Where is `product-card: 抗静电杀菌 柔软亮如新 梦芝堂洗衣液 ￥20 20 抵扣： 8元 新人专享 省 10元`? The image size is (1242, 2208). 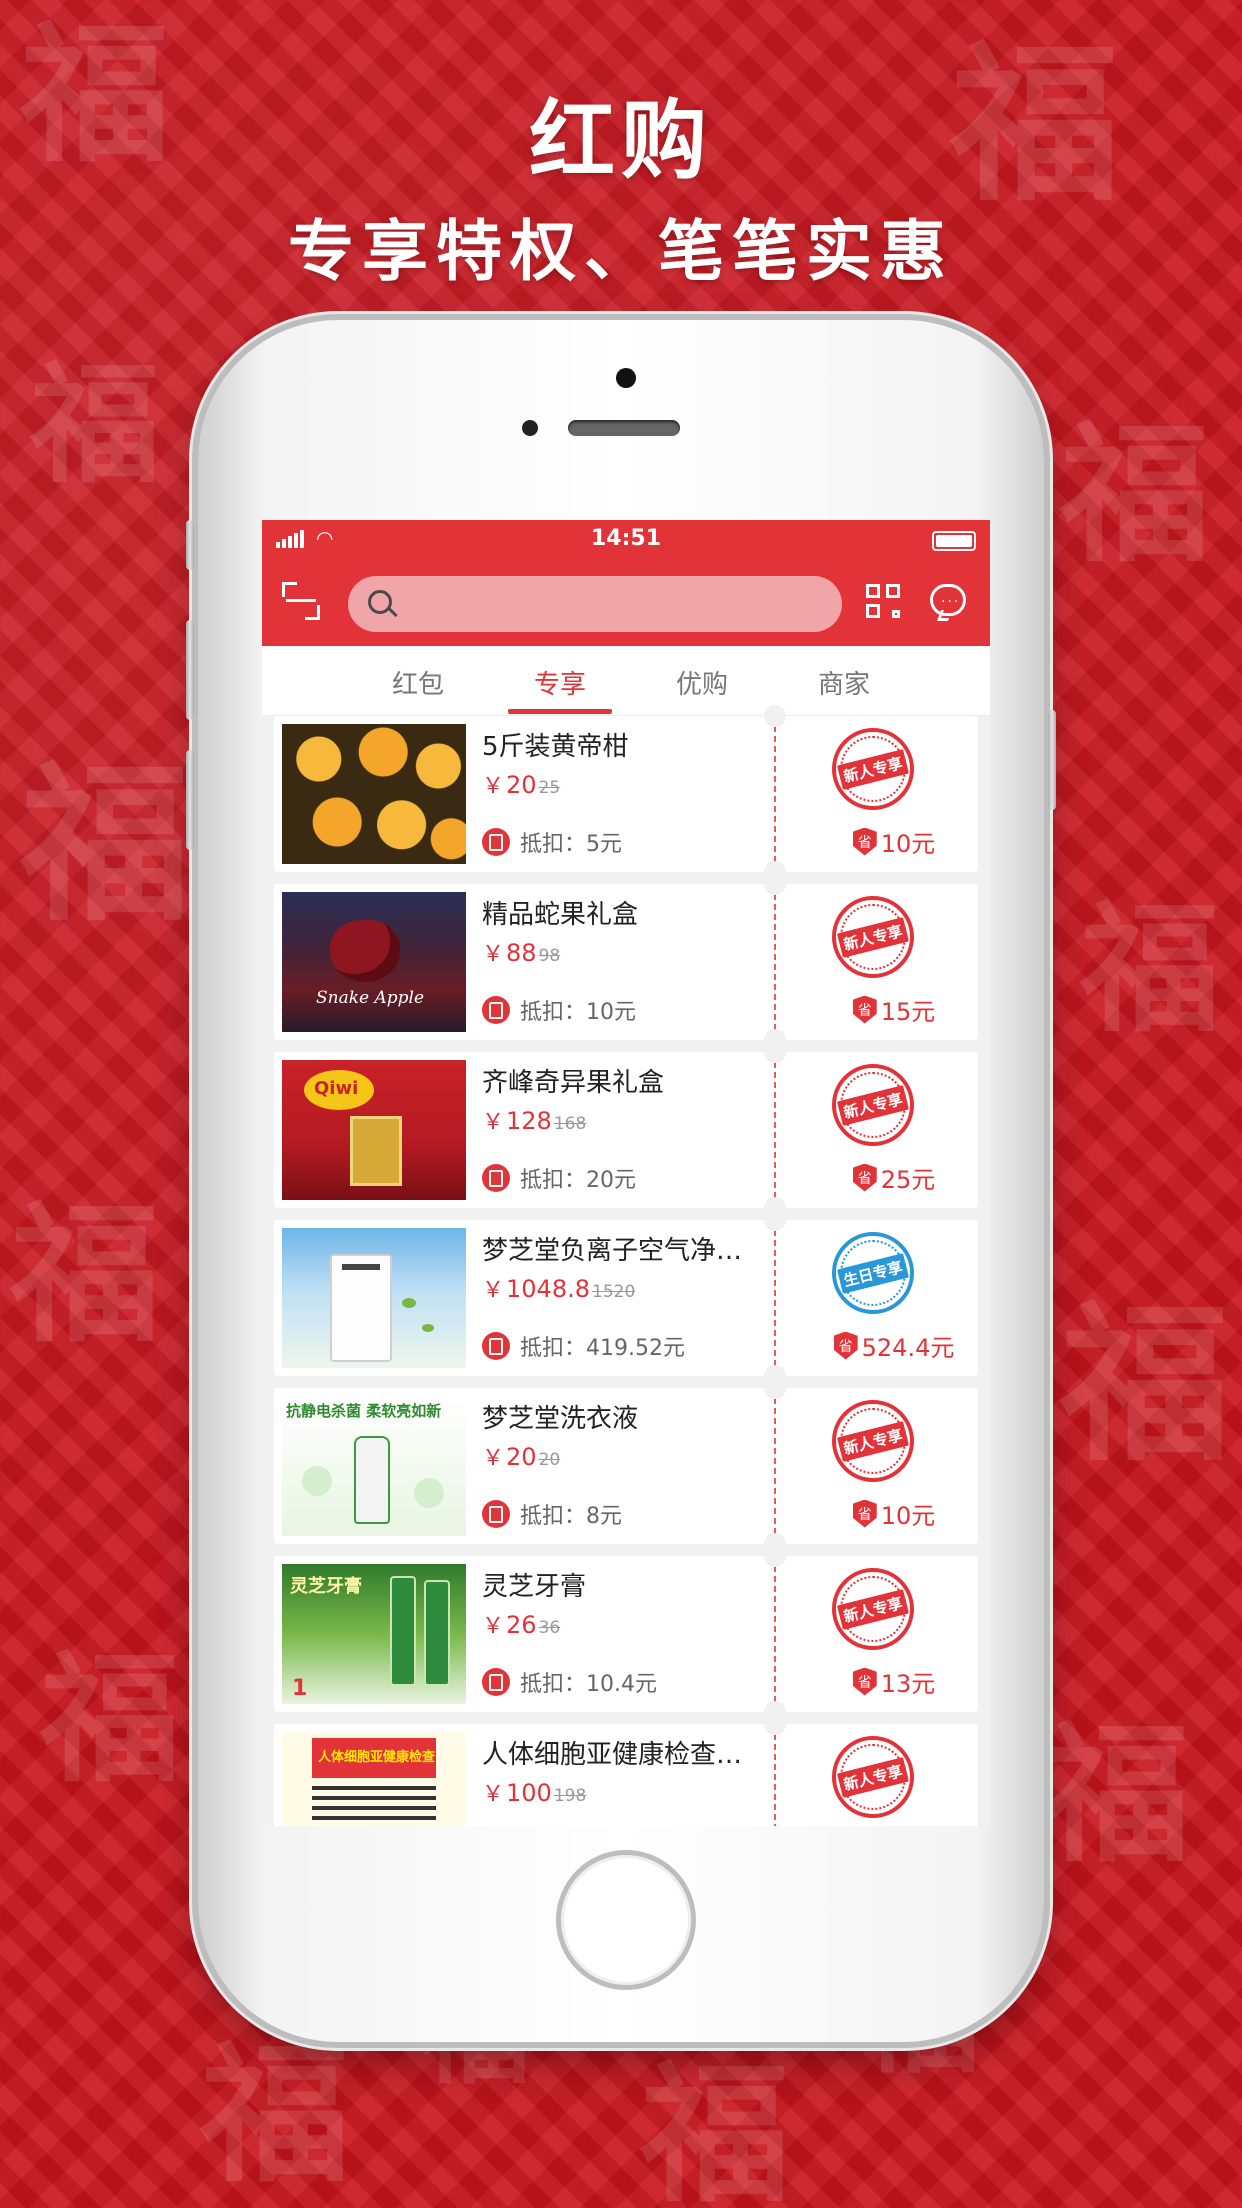 product-card: 抗静电杀菌 柔软亮如新 梦芝堂洗衣液 ￥20 20 抵扣： 8元 新人专享 省 10元 is located at coordinates (626, 1466).